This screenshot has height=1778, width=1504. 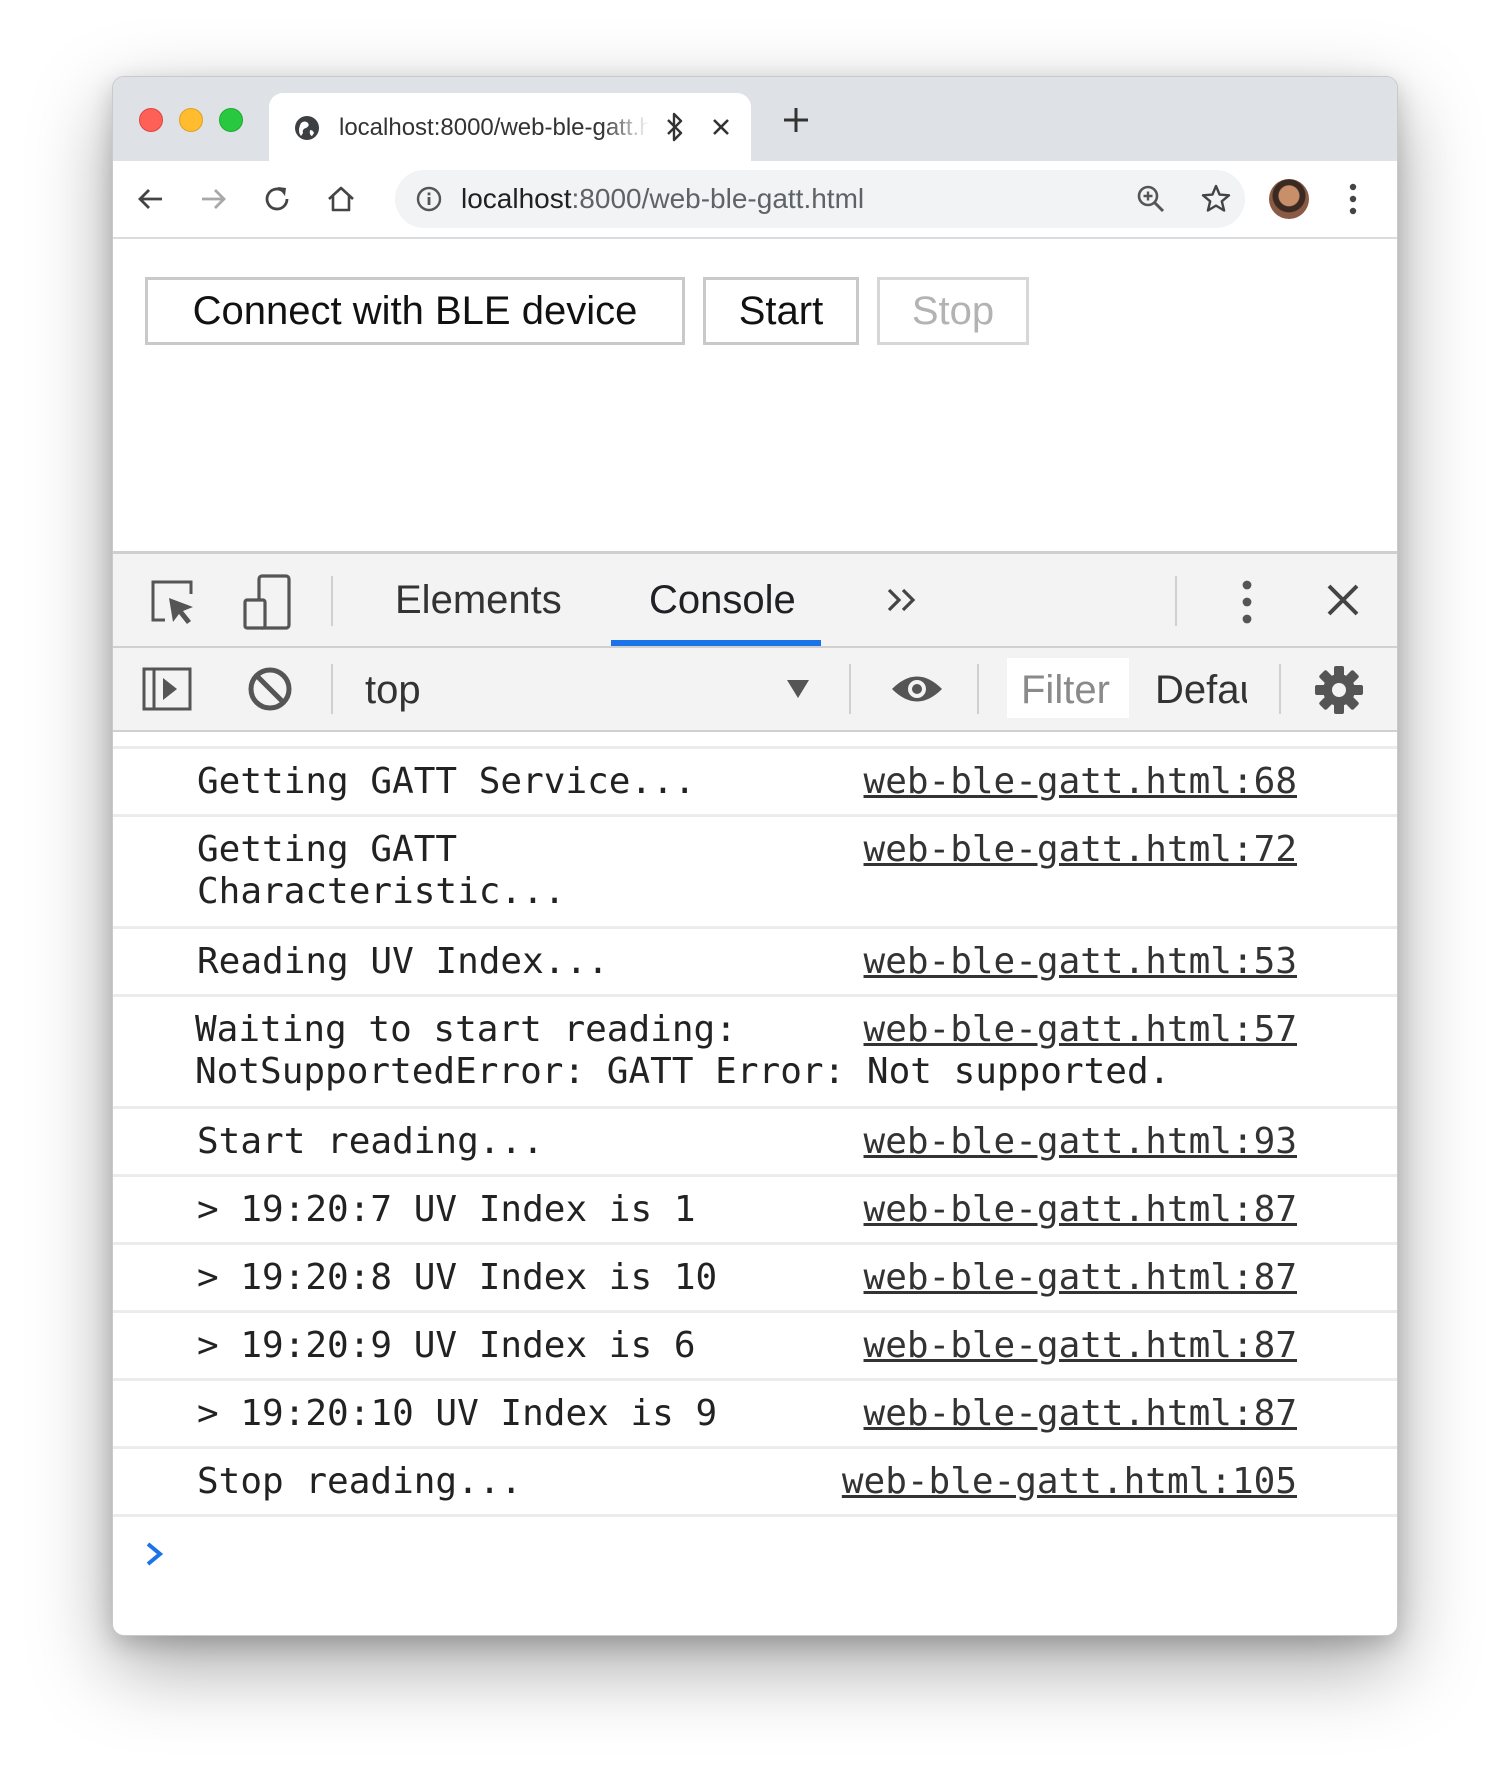 I want to click on tab-console: Console, so click(x=722, y=600).